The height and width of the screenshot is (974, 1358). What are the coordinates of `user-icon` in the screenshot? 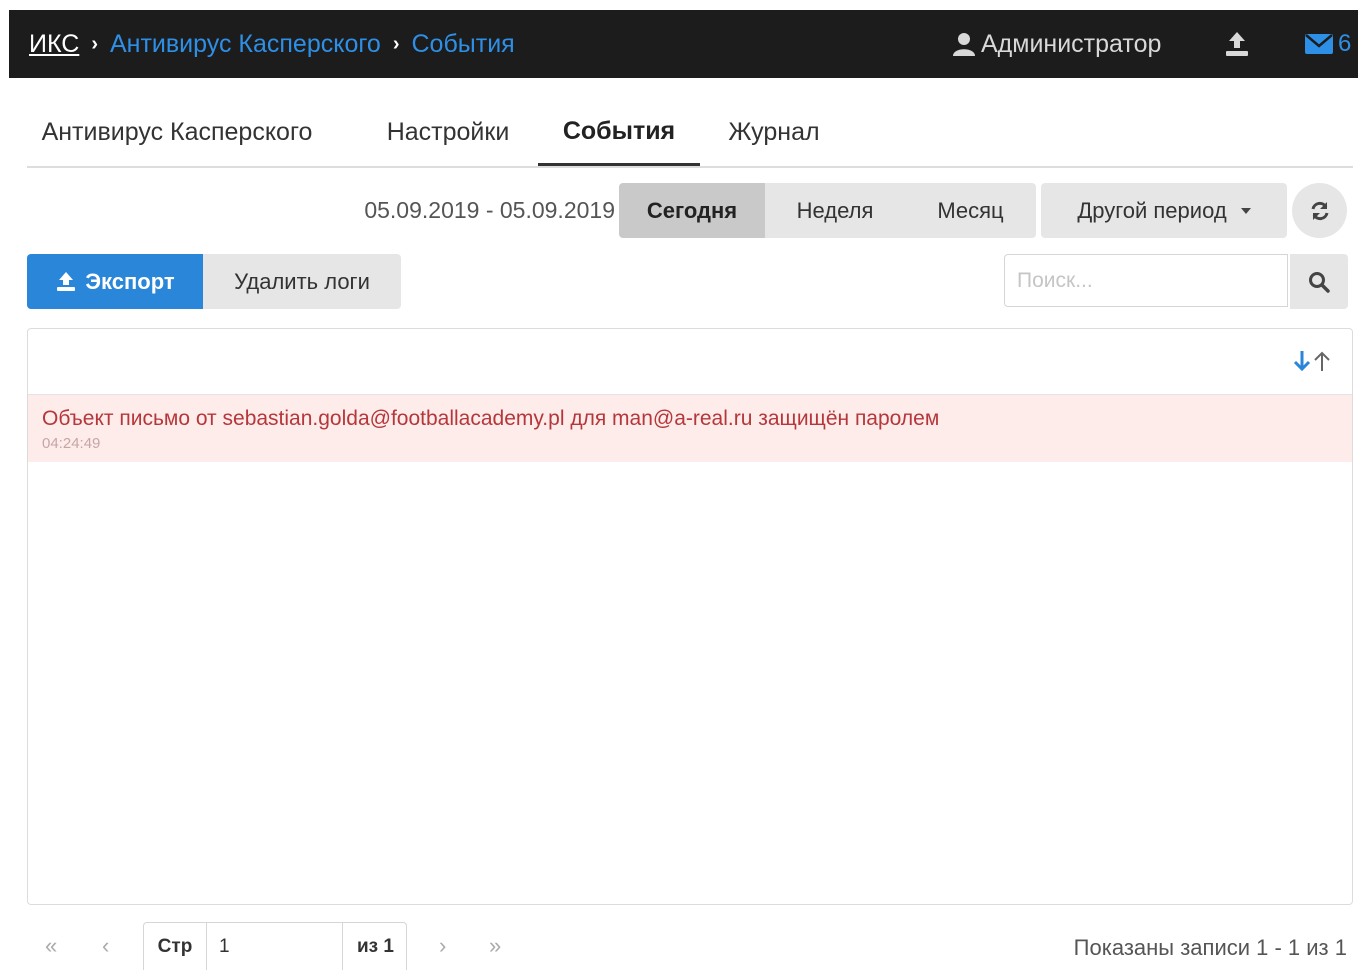 It's located at (964, 44).